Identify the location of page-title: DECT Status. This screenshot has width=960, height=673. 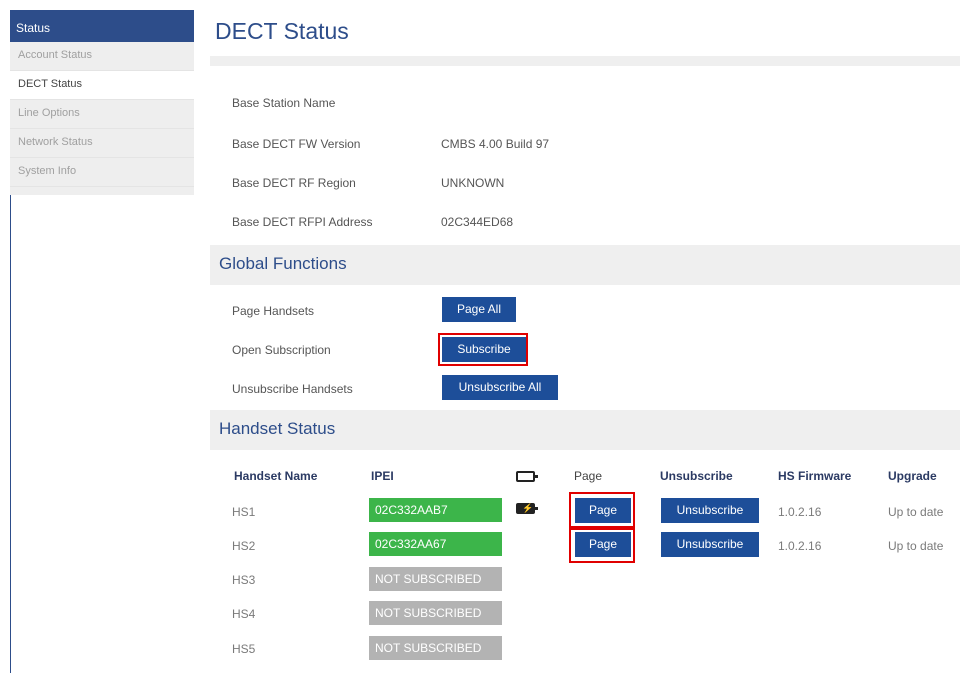
(282, 31).